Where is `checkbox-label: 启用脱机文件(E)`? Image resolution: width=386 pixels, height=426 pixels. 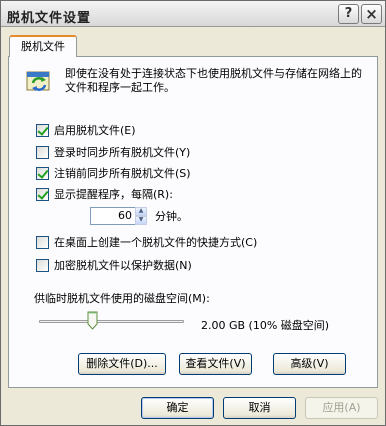
checkbox-label: 启用脱机文件(E) is located at coordinates (95, 130).